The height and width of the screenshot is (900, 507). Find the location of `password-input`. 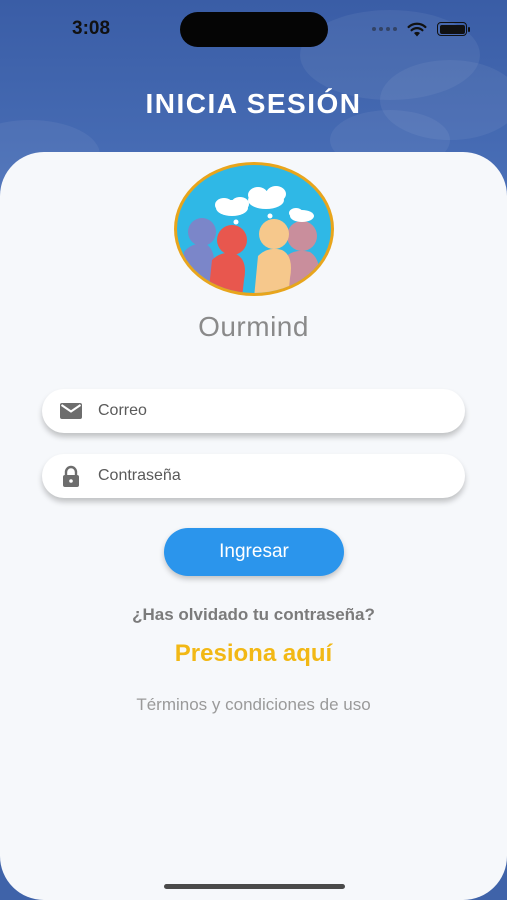

password-input is located at coordinates (273, 476).